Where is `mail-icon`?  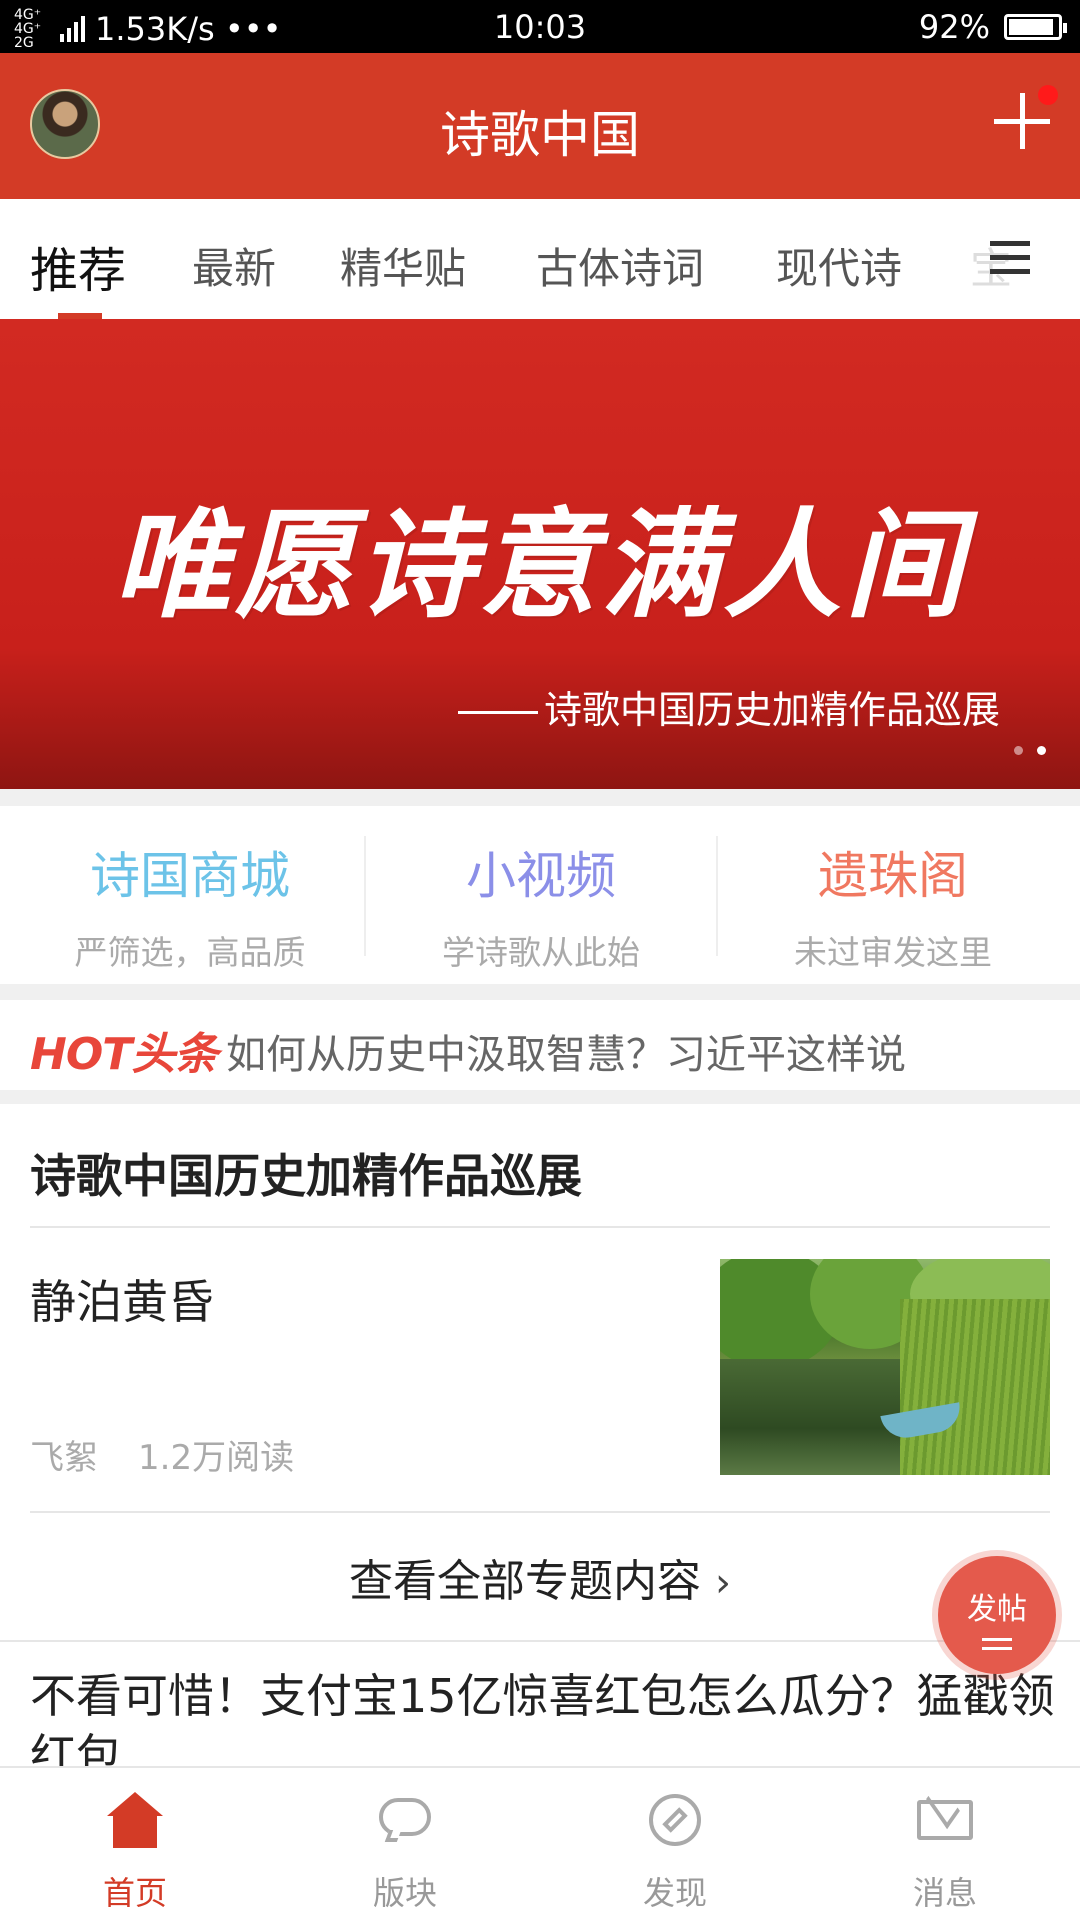
mail-icon is located at coordinates (945, 1815).